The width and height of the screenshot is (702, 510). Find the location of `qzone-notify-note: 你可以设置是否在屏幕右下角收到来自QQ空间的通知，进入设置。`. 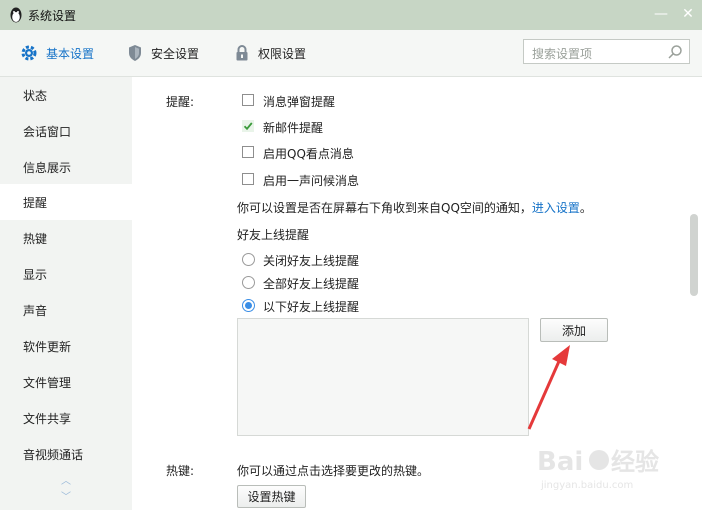

qzone-notify-note: 你可以设置是否在屏幕右下角收到来自QQ空间的通知，进入设置。 is located at coordinates (414, 207).